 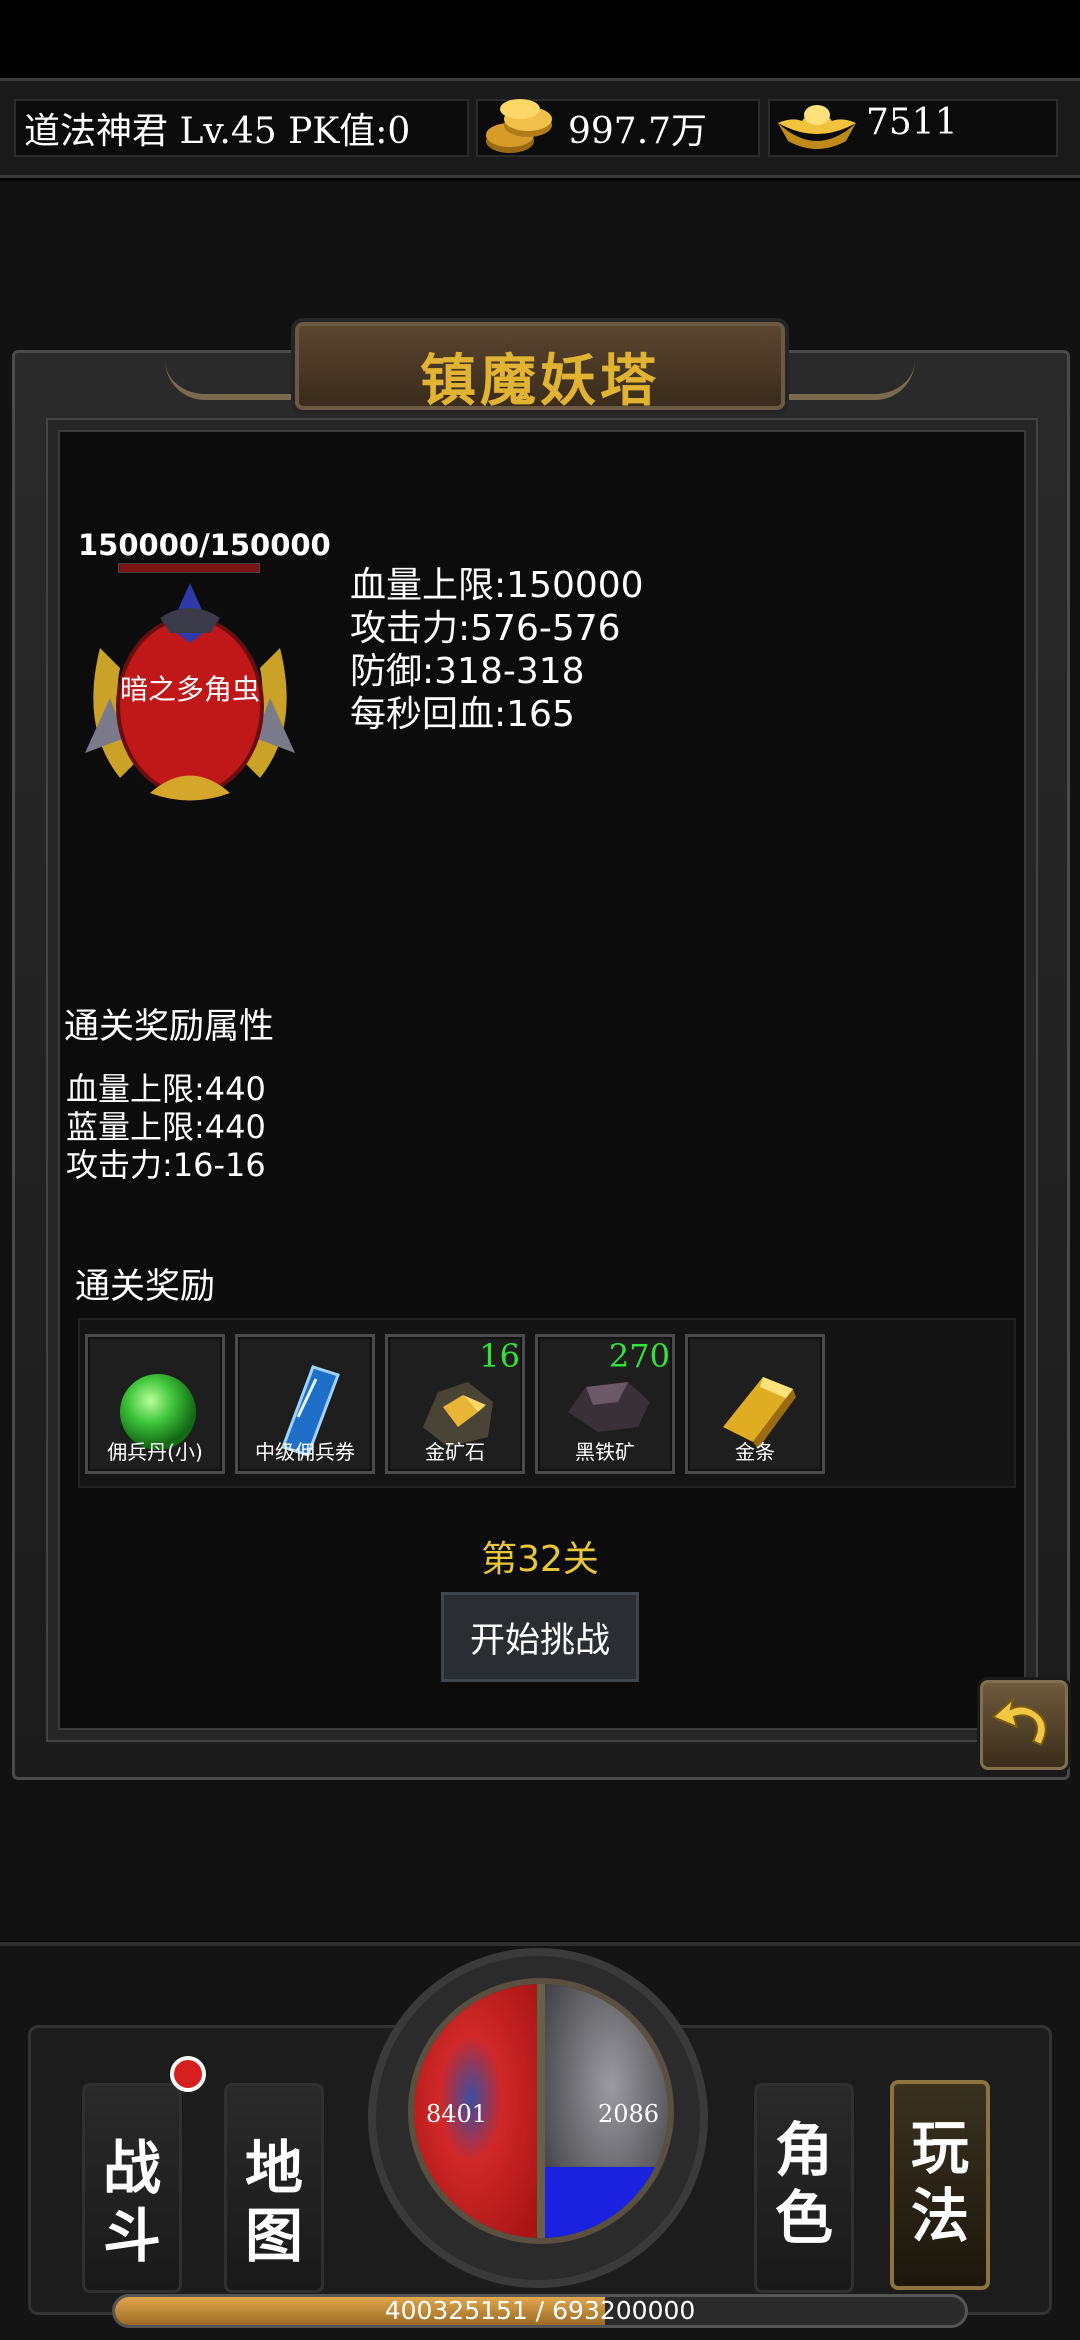 I want to click on nav-gameplay-button: 玩法, so click(x=940, y=2185).